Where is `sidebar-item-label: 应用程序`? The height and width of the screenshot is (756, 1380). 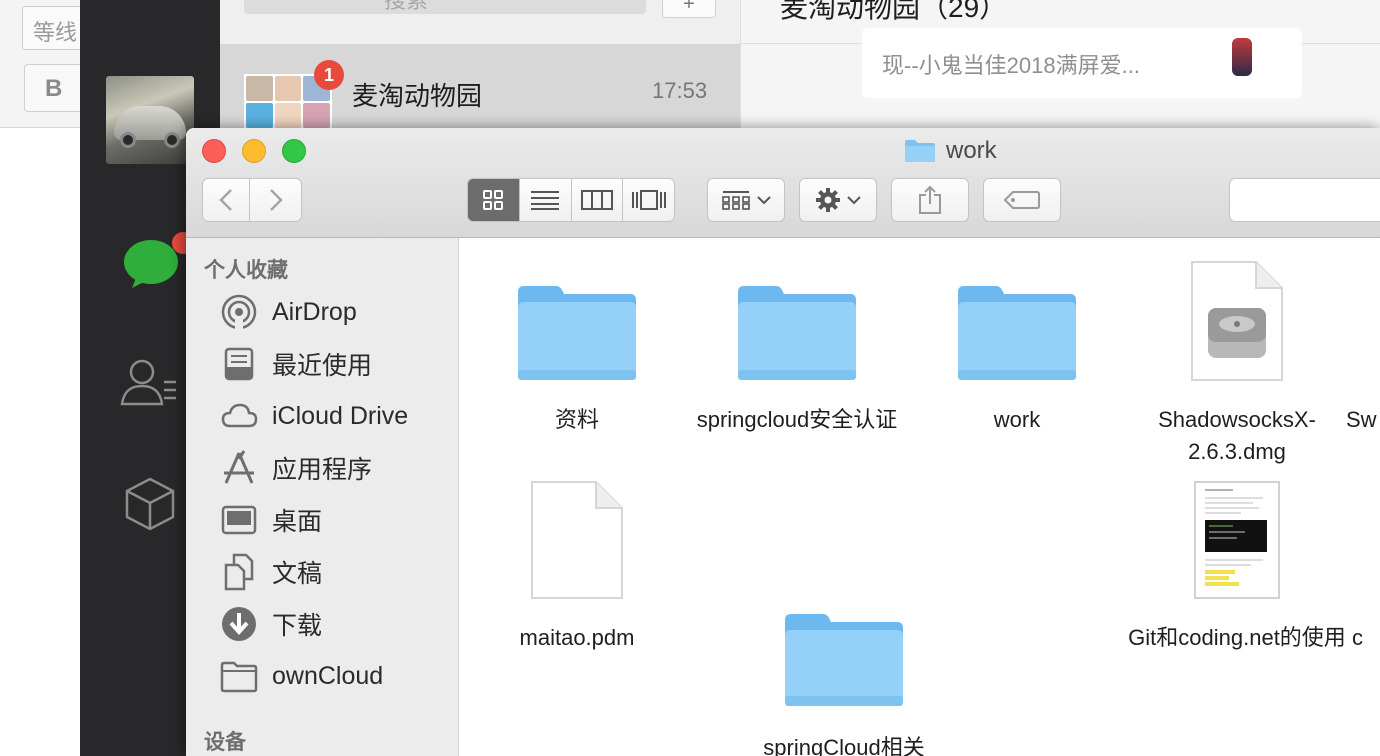
sidebar-item-label: 应用程序 is located at coordinates (322, 470).